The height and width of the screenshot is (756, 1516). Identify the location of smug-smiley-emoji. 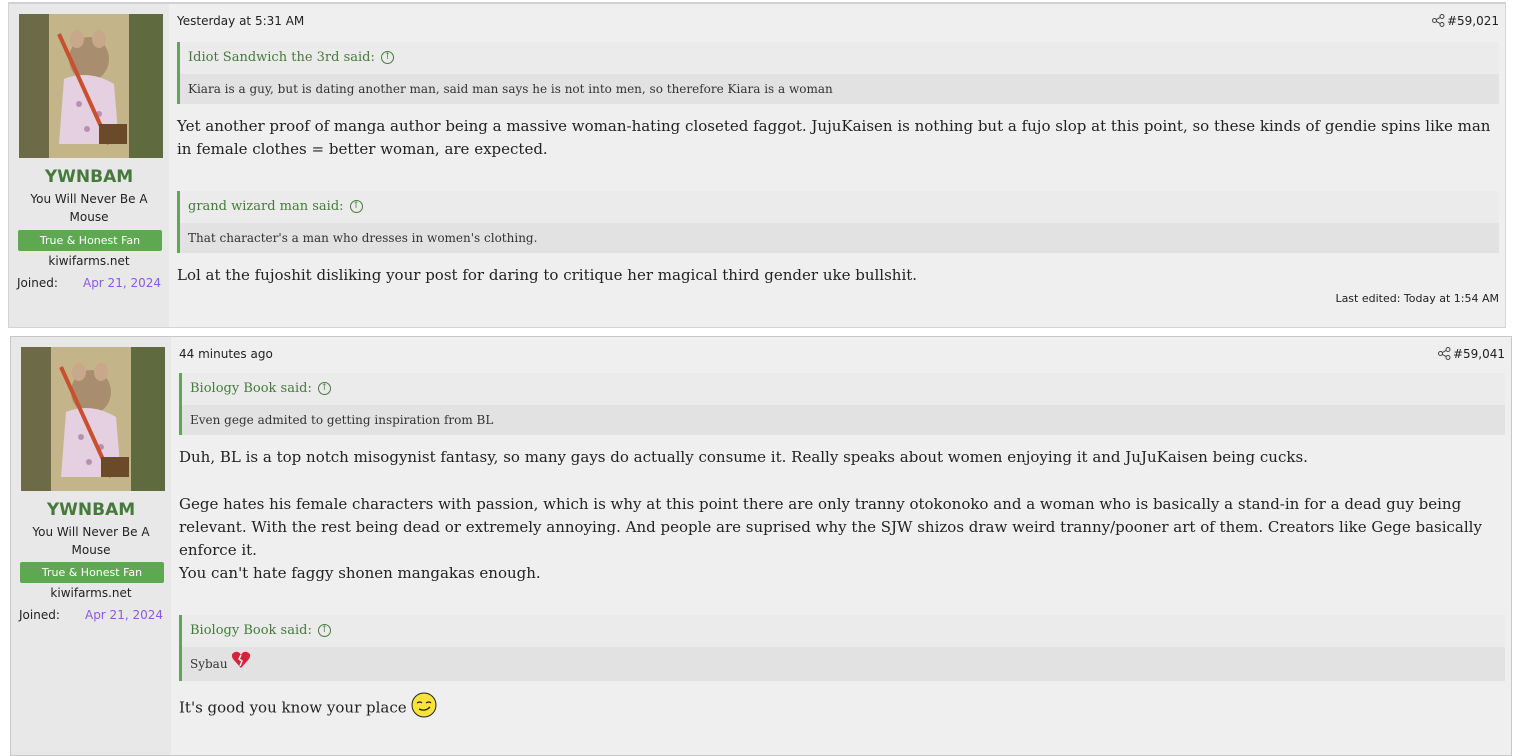
(424, 708).